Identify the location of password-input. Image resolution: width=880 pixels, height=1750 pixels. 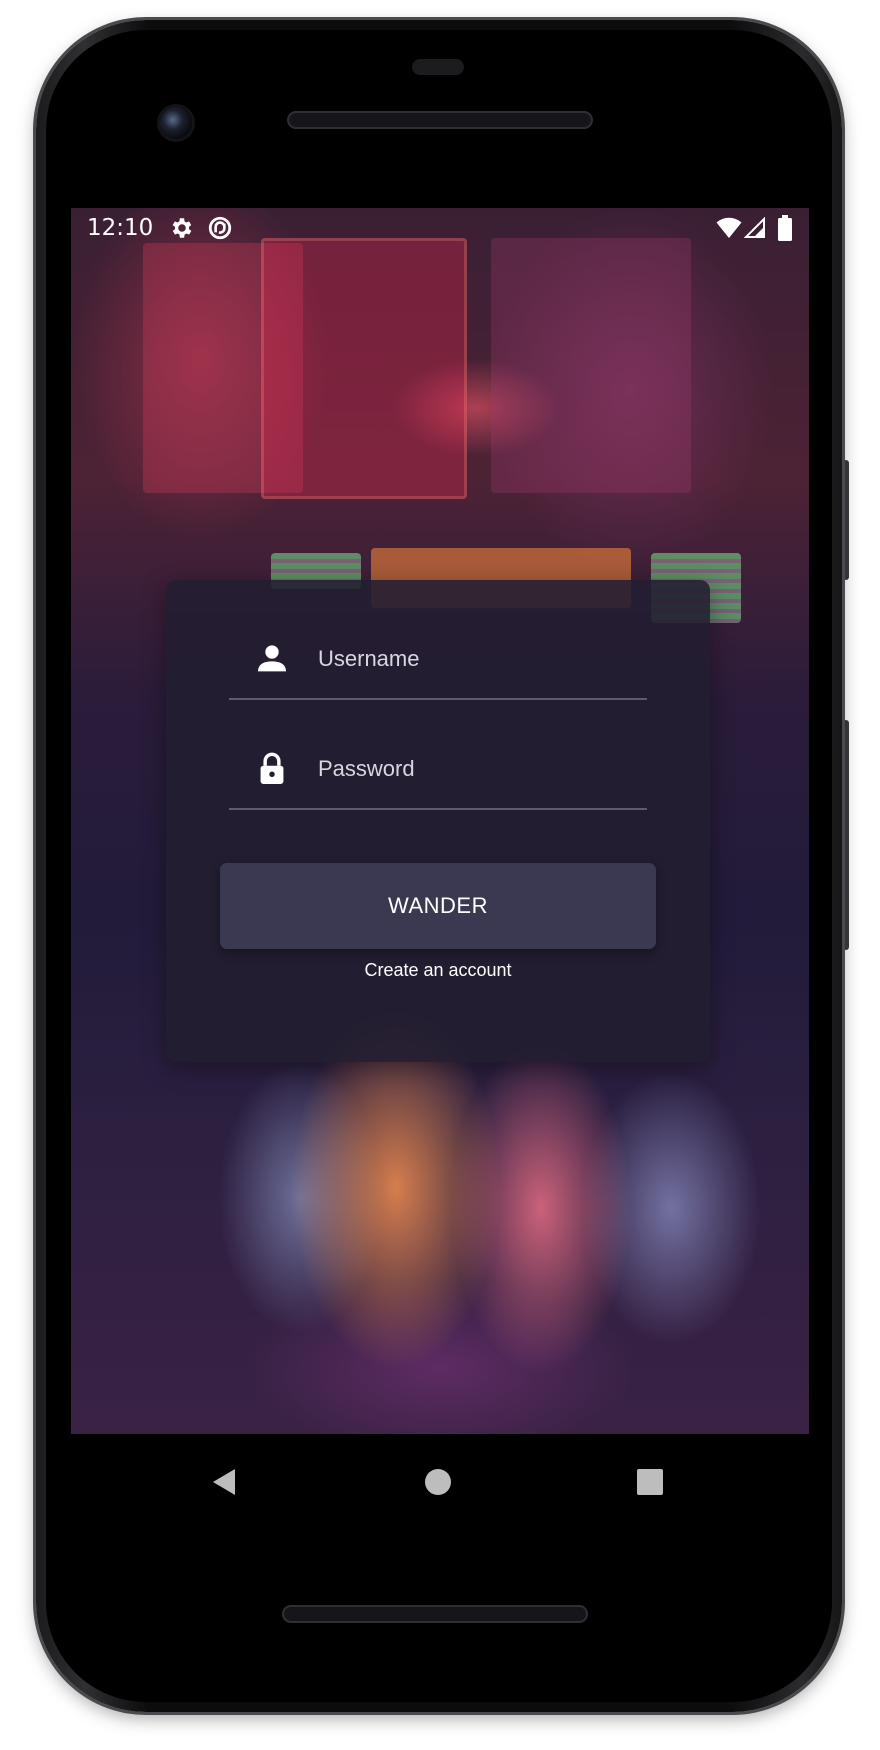
(478, 769).